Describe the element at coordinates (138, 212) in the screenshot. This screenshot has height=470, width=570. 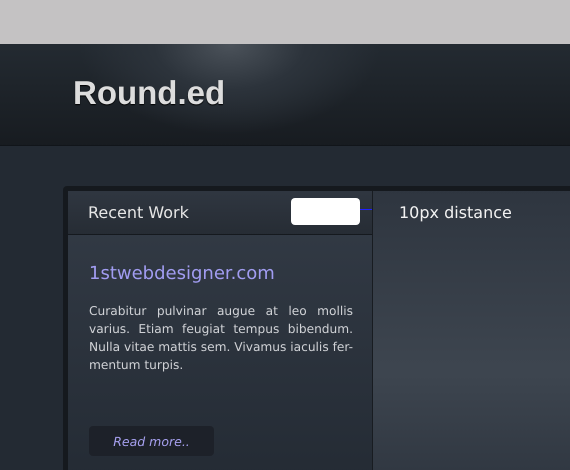
I see `panel-title: Recent Work` at that location.